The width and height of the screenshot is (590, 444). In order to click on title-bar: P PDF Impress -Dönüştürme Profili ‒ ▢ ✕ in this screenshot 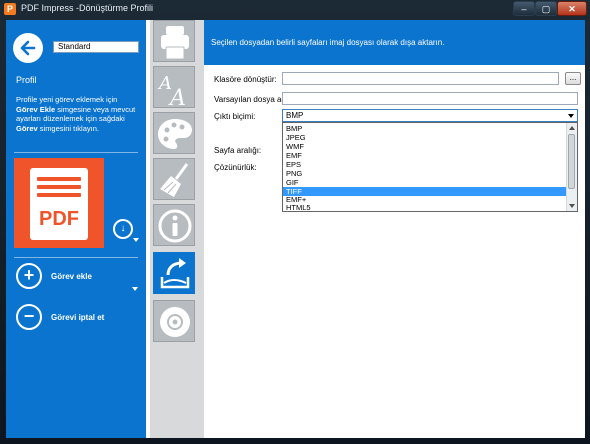, I will do `click(295, 9)`.